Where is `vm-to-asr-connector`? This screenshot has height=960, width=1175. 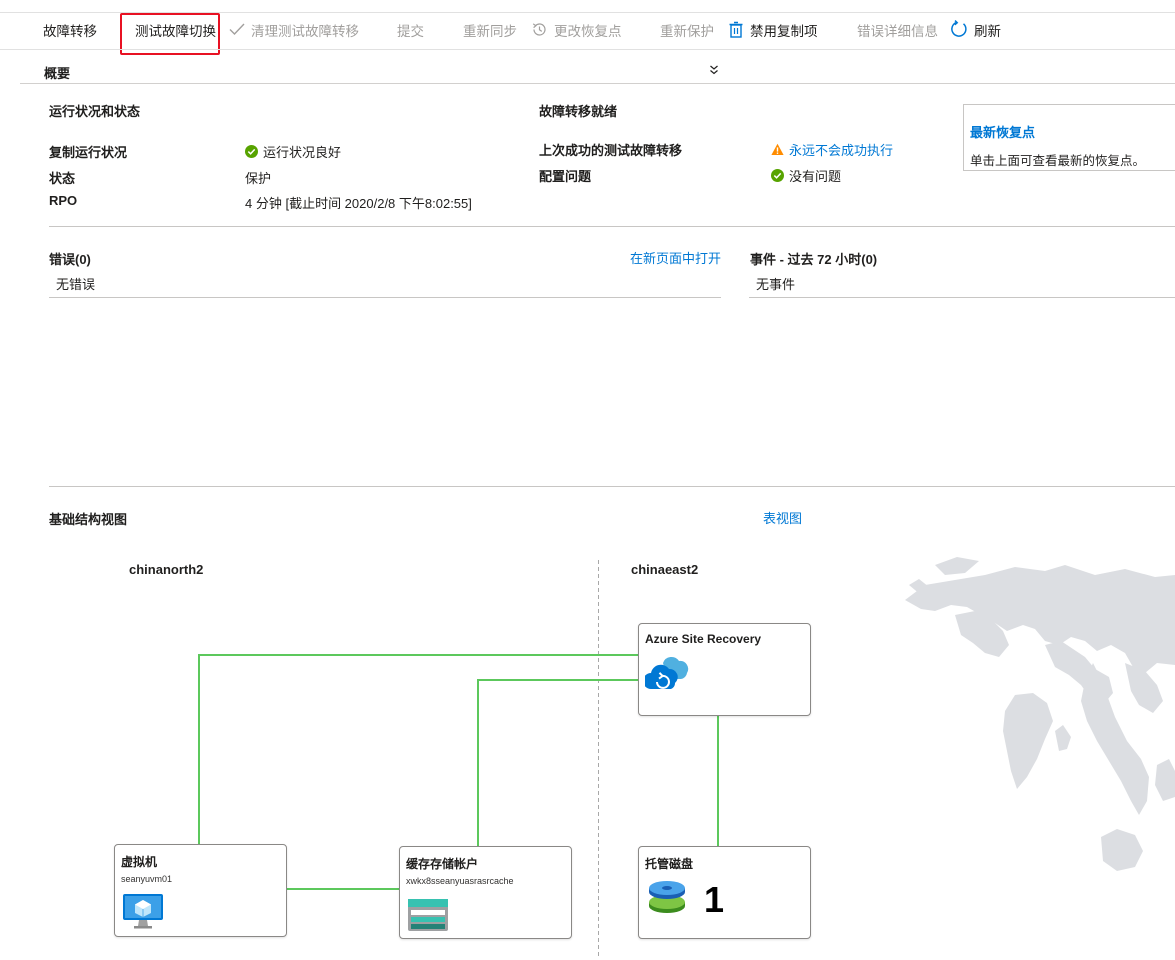
vm-to-asr-connector is located at coordinates (418, 749).